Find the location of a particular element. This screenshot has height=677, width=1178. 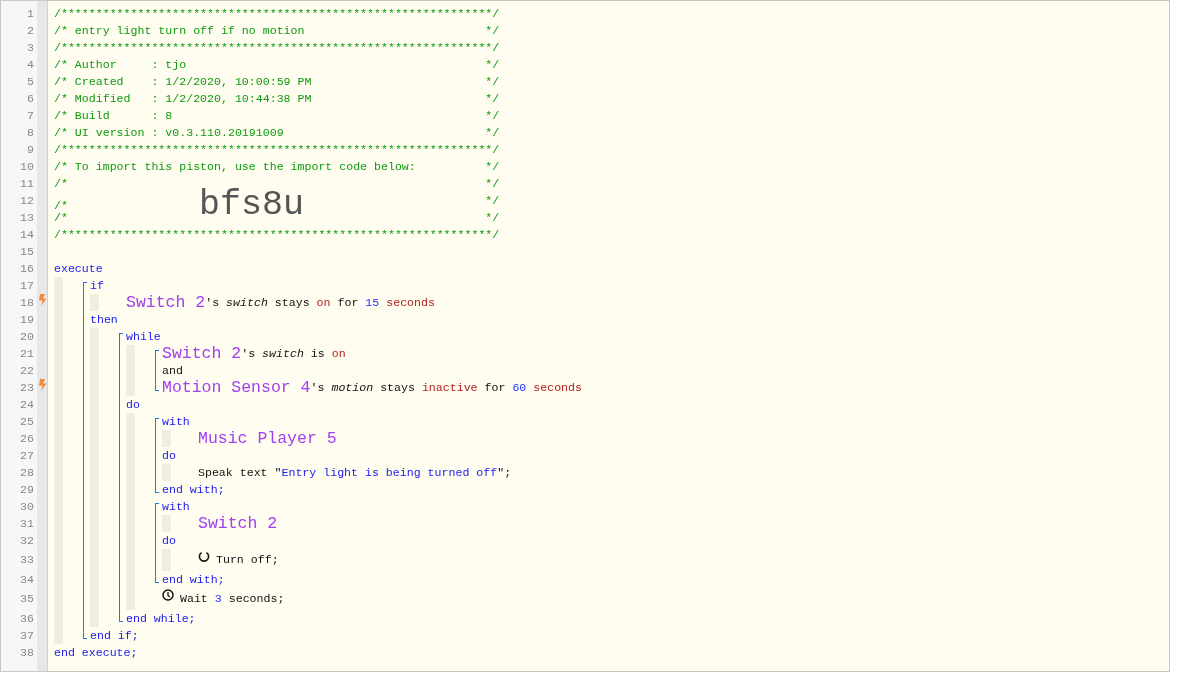

line-number: 29 is located at coordinates (26, 490).